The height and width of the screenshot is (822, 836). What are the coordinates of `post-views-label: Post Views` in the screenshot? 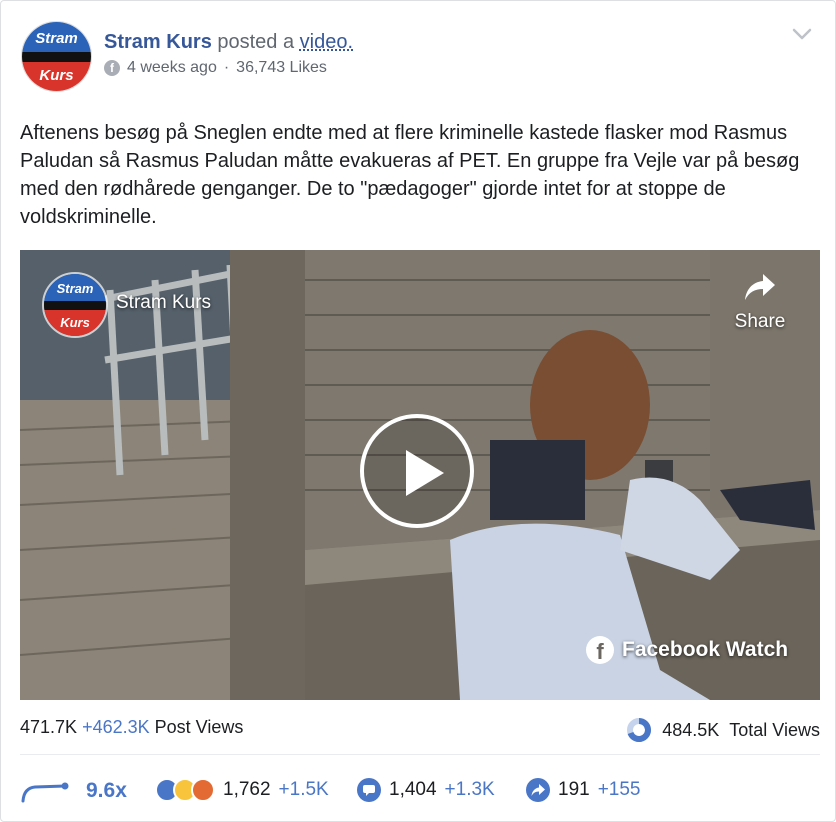 It's located at (199, 727).